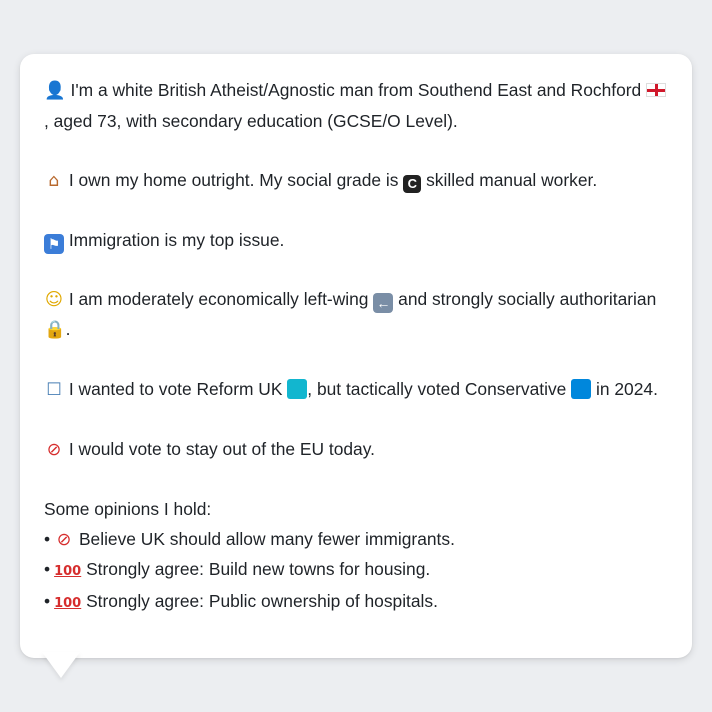  I want to click on issue-paragraph: ⚑ Immigration is my top issue., so click(356, 241).